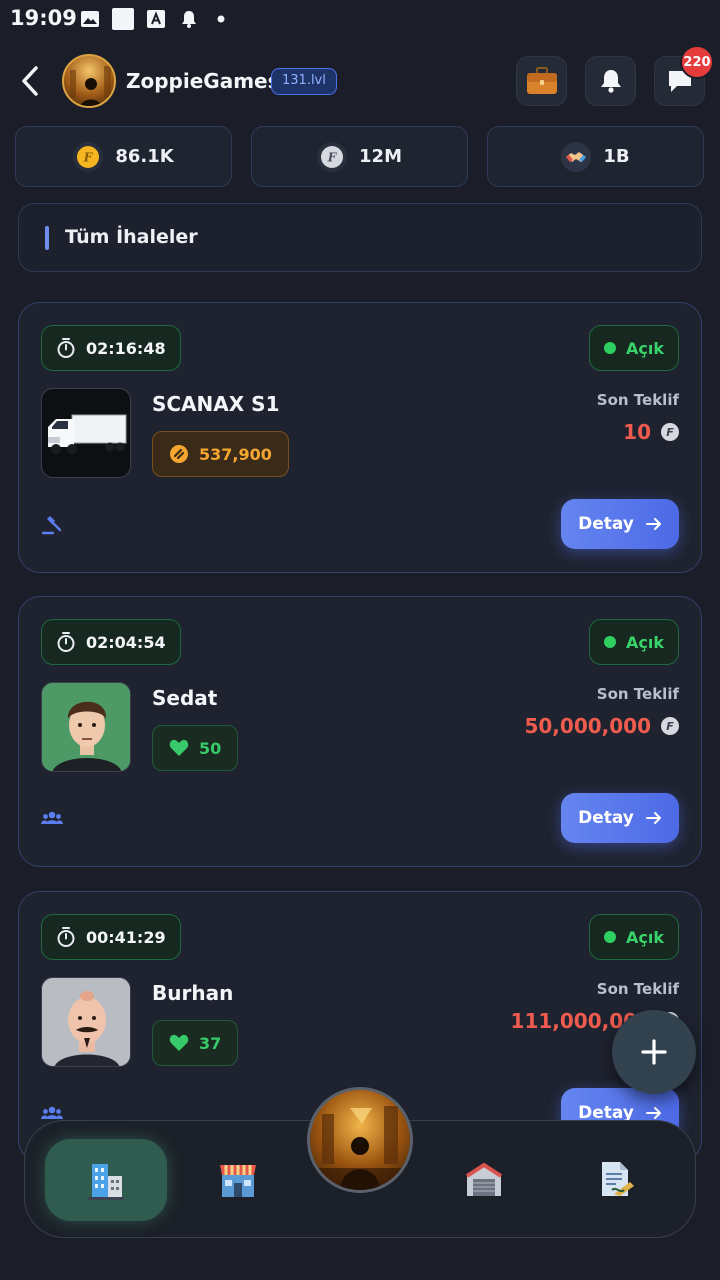 Image resolution: width=720 pixels, height=1280 pixels. Describe the element at coordinates (189, 19) in the screenshot. I see `bell-notification-icon` at that location.